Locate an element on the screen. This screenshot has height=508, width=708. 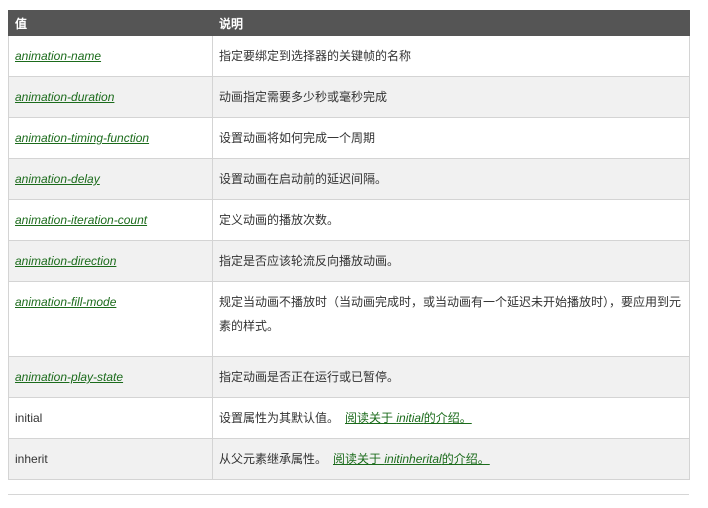
table-header-row: 值 说明 is located at coordinates (349, 23).